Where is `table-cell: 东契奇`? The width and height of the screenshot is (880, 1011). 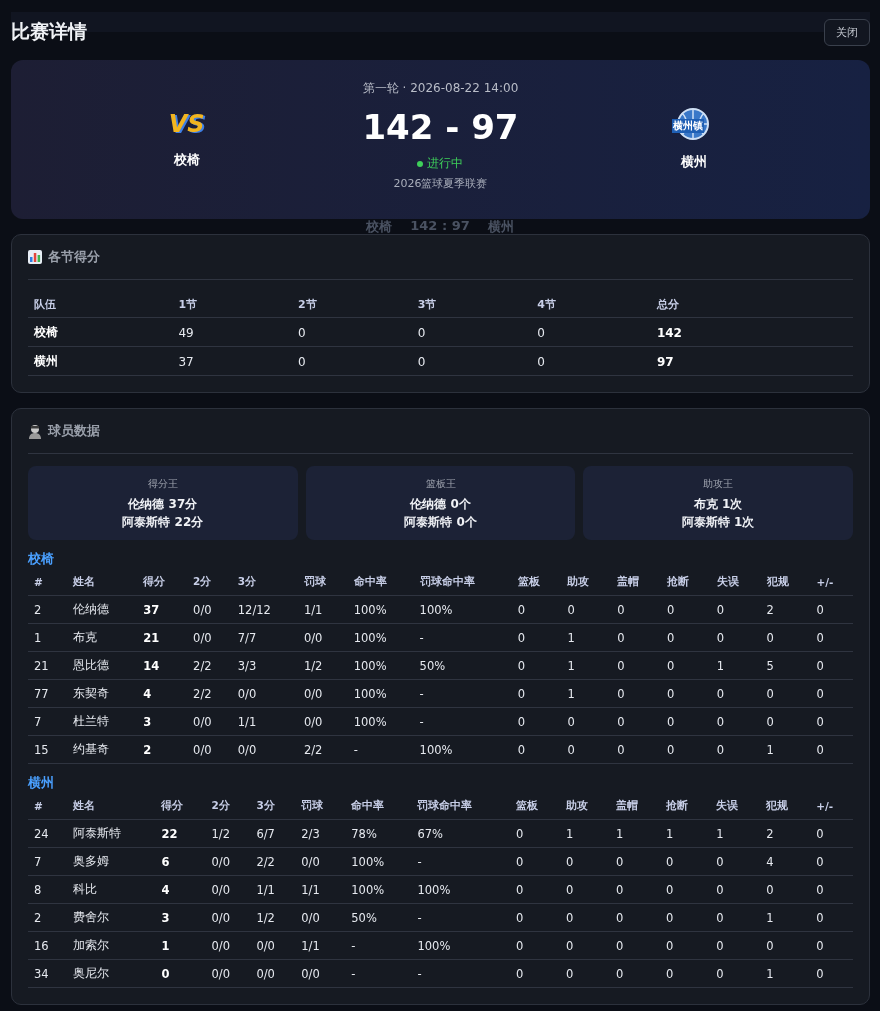 table-cell: 东契奇 is located at coordinates (102, 693).